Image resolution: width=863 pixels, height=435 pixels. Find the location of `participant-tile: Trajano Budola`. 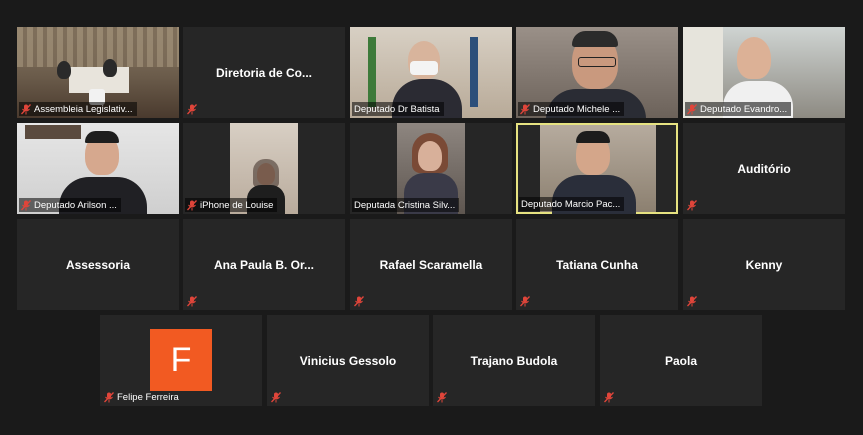

participant-tile: Trajano Budola is located at coordinates (514, 360).